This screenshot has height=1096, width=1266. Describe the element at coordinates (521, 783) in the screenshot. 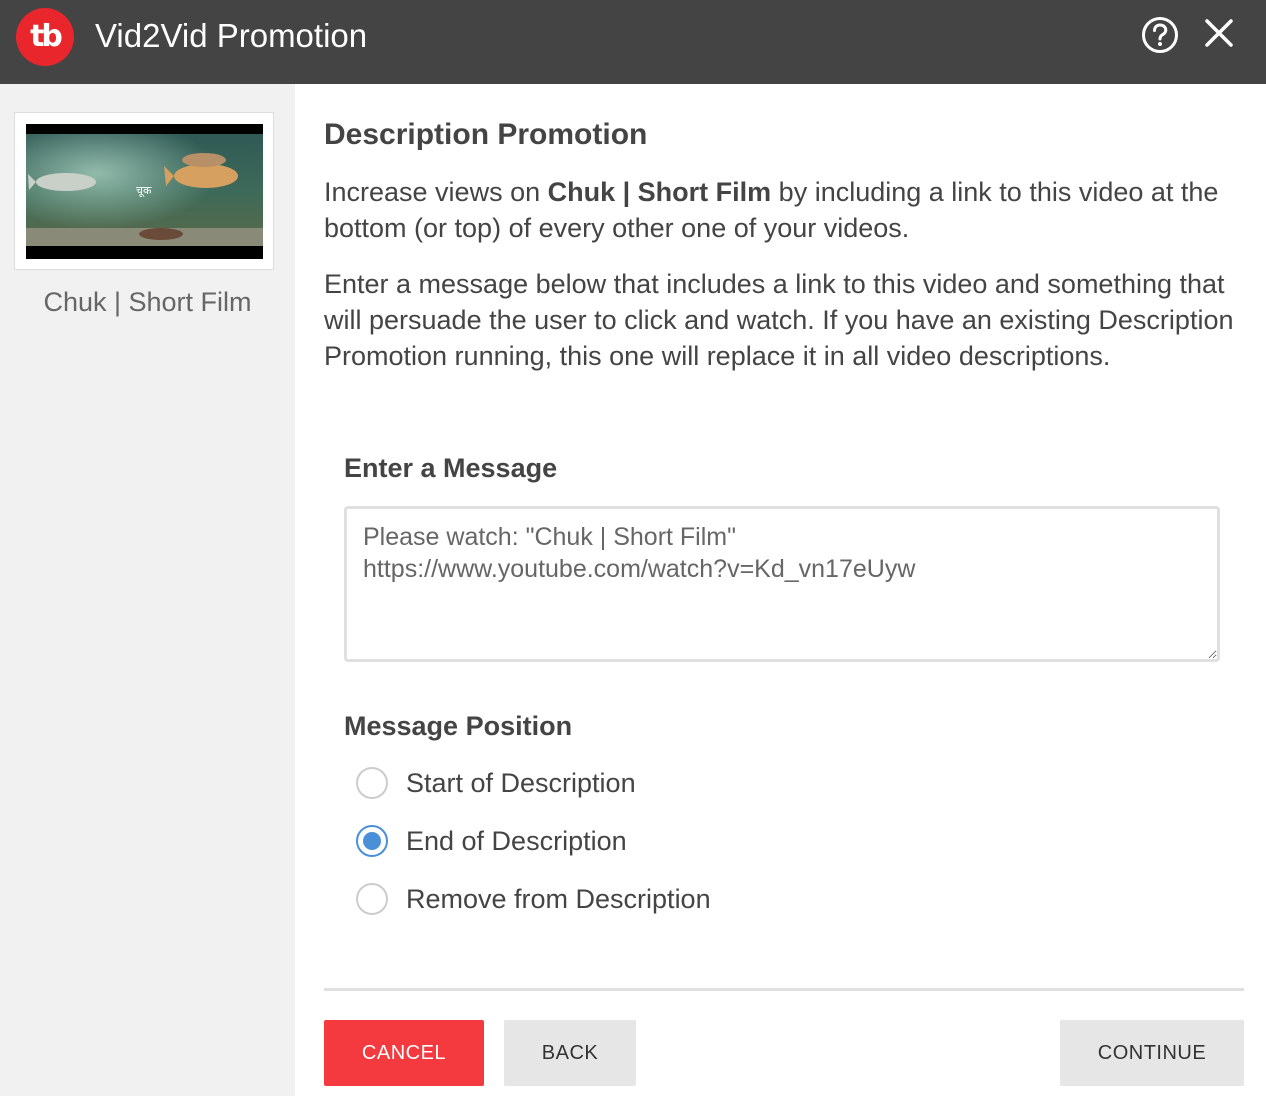

I see `radio-label: Start of Description` at that location.